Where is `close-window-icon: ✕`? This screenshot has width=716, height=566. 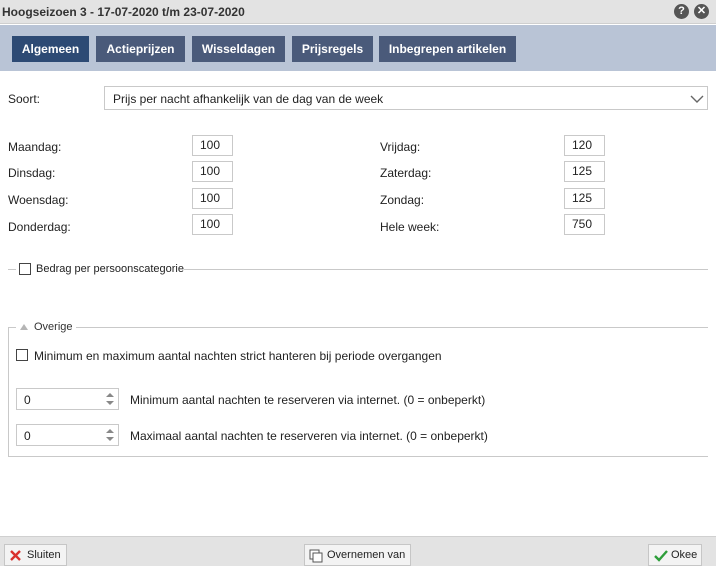 close-window-icon: ✕ is located at coordinates (701, 11).